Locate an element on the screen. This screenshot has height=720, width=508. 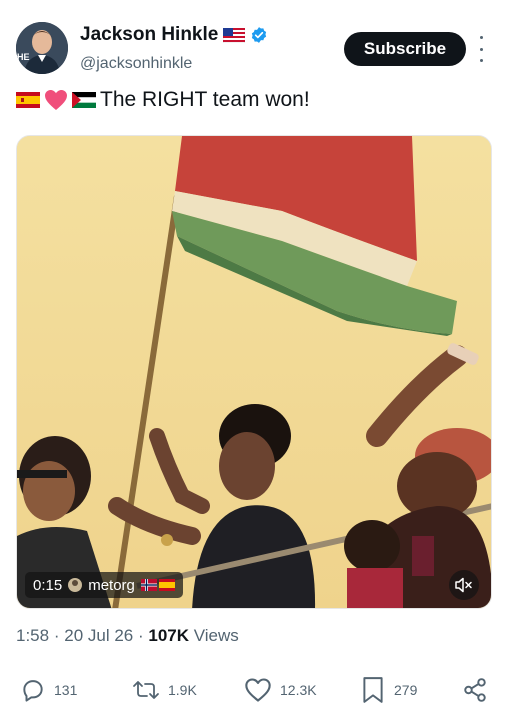
tweet-time: 1:58 is located at coordinates (32, 635).